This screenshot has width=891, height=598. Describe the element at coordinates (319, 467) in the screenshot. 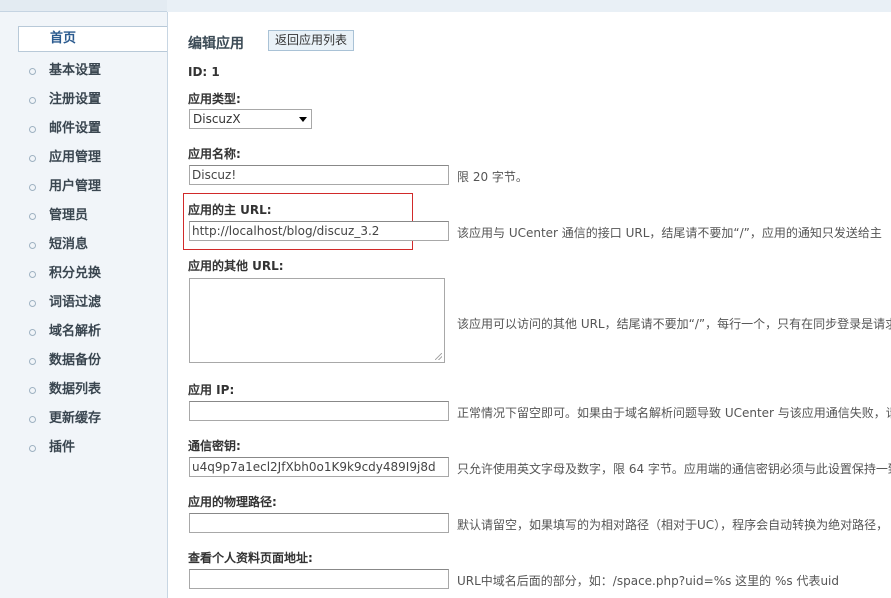

I see `comm-key-input: u4q9p7a1ecl2JfXbh0o1K9k9cdy489I9j8d` at that location.